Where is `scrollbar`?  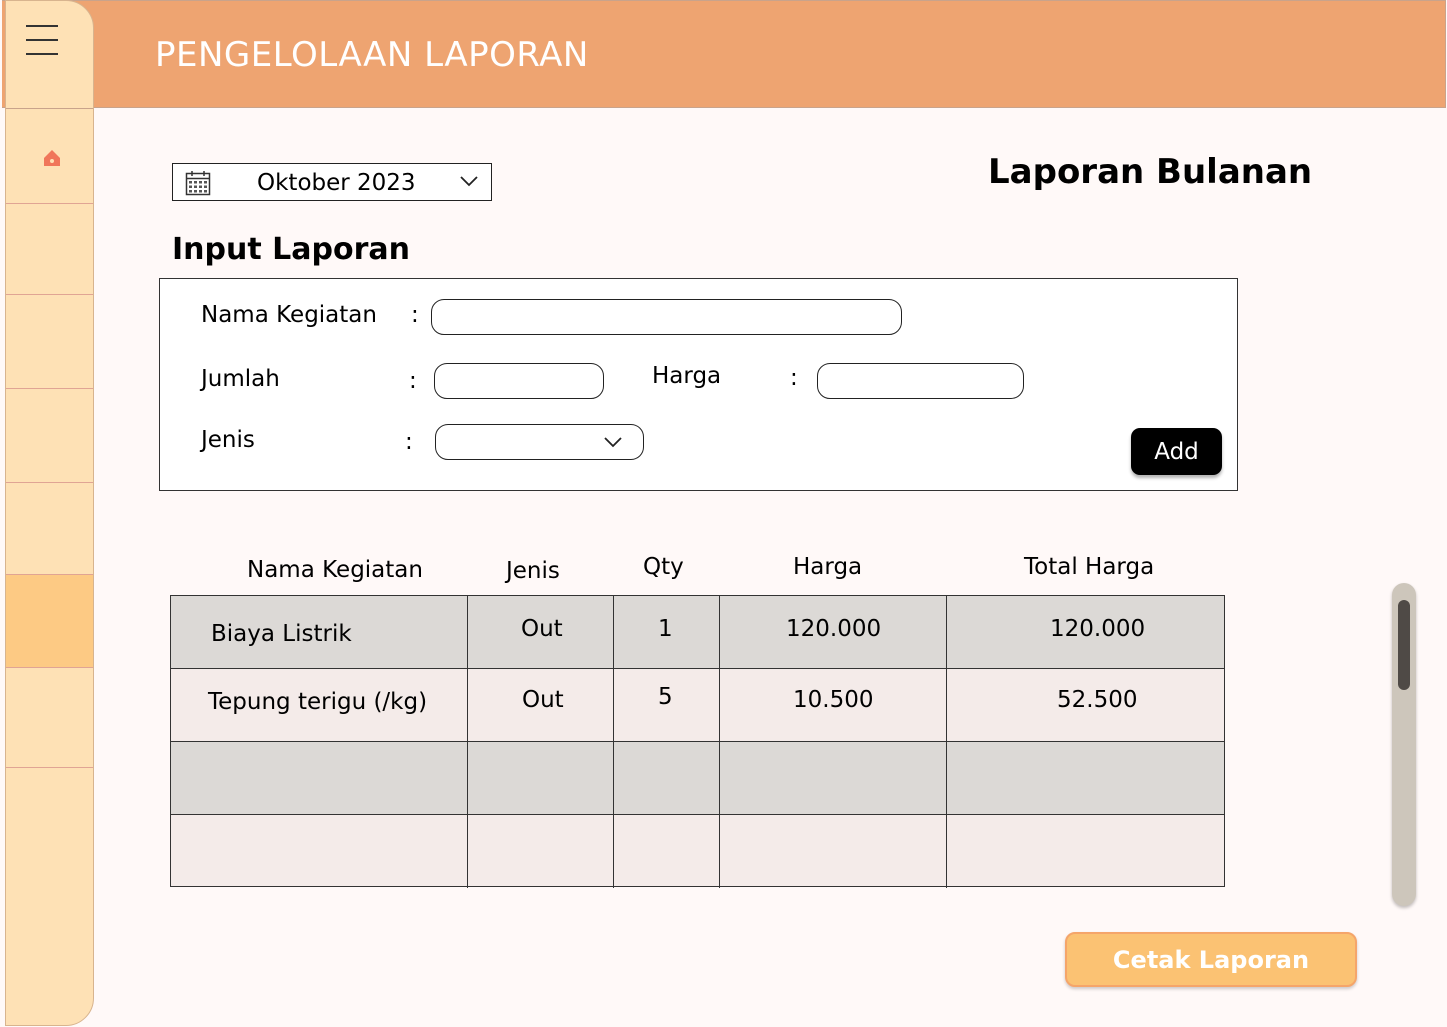 scrollbar is located at coordinates (1404, 744).